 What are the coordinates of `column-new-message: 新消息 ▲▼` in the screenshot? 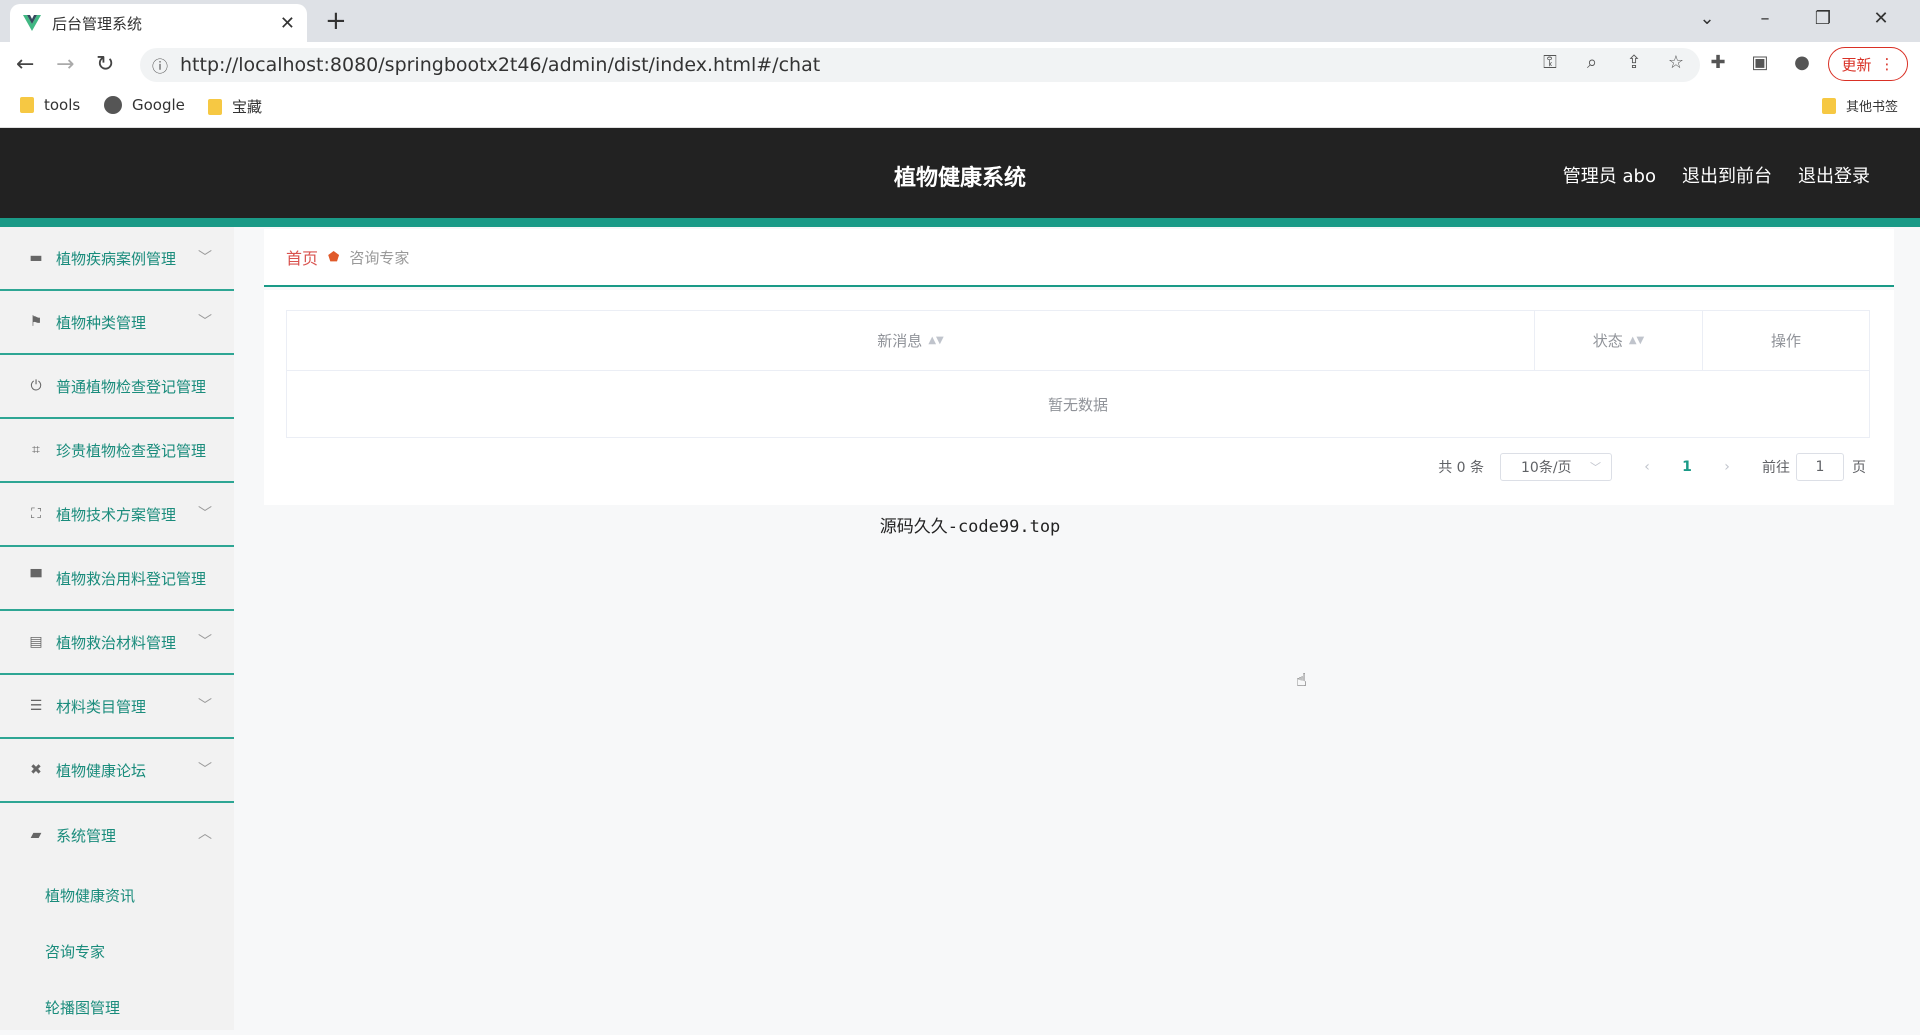 It's located at (911, 340).